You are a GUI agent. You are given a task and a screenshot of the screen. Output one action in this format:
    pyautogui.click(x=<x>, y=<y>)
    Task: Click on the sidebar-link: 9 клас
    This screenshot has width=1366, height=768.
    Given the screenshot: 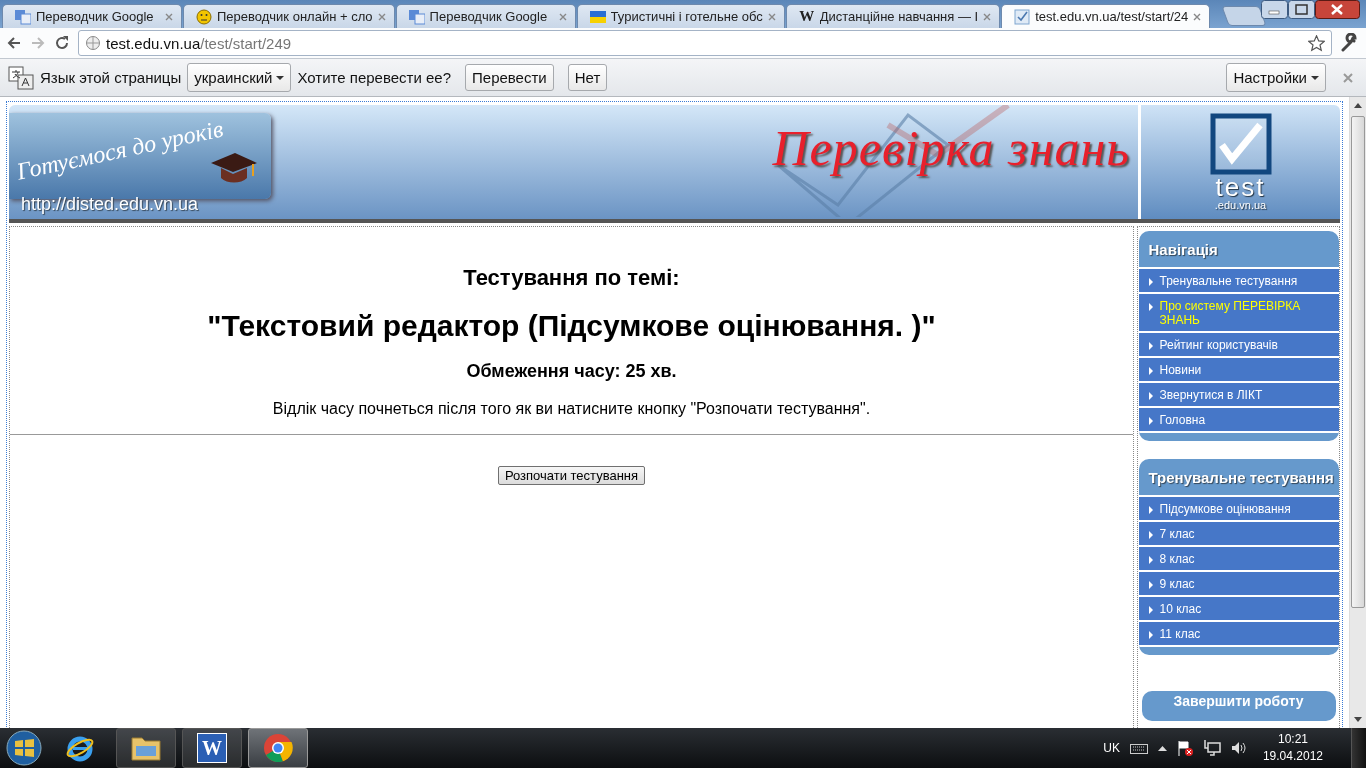 What is the action you would take?
    pyautogui.click(x=1238, y=584)
    